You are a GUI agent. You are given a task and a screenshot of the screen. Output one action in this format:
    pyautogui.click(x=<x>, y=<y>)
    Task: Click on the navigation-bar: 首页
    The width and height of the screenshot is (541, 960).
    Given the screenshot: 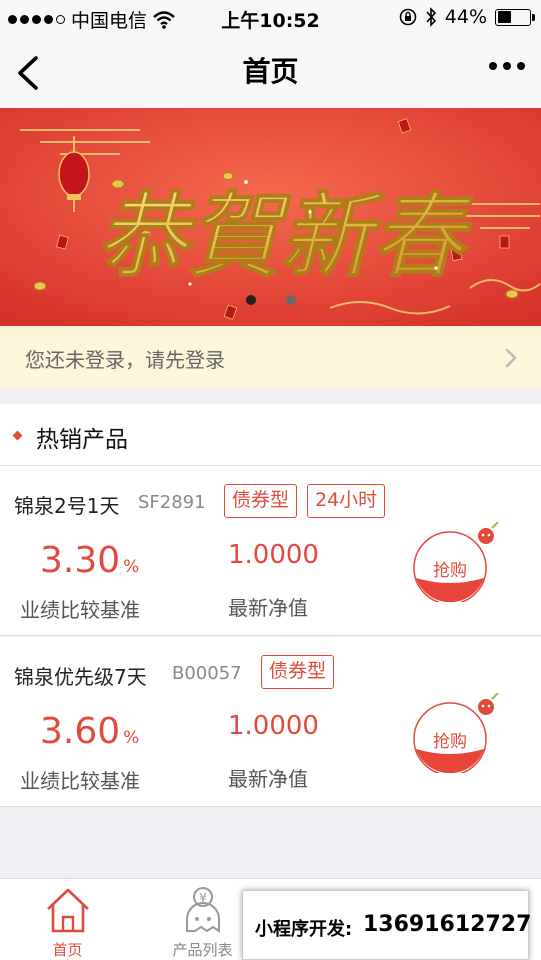 What is the action you would take?
    pyautogui.click(x=270, y=73)
    